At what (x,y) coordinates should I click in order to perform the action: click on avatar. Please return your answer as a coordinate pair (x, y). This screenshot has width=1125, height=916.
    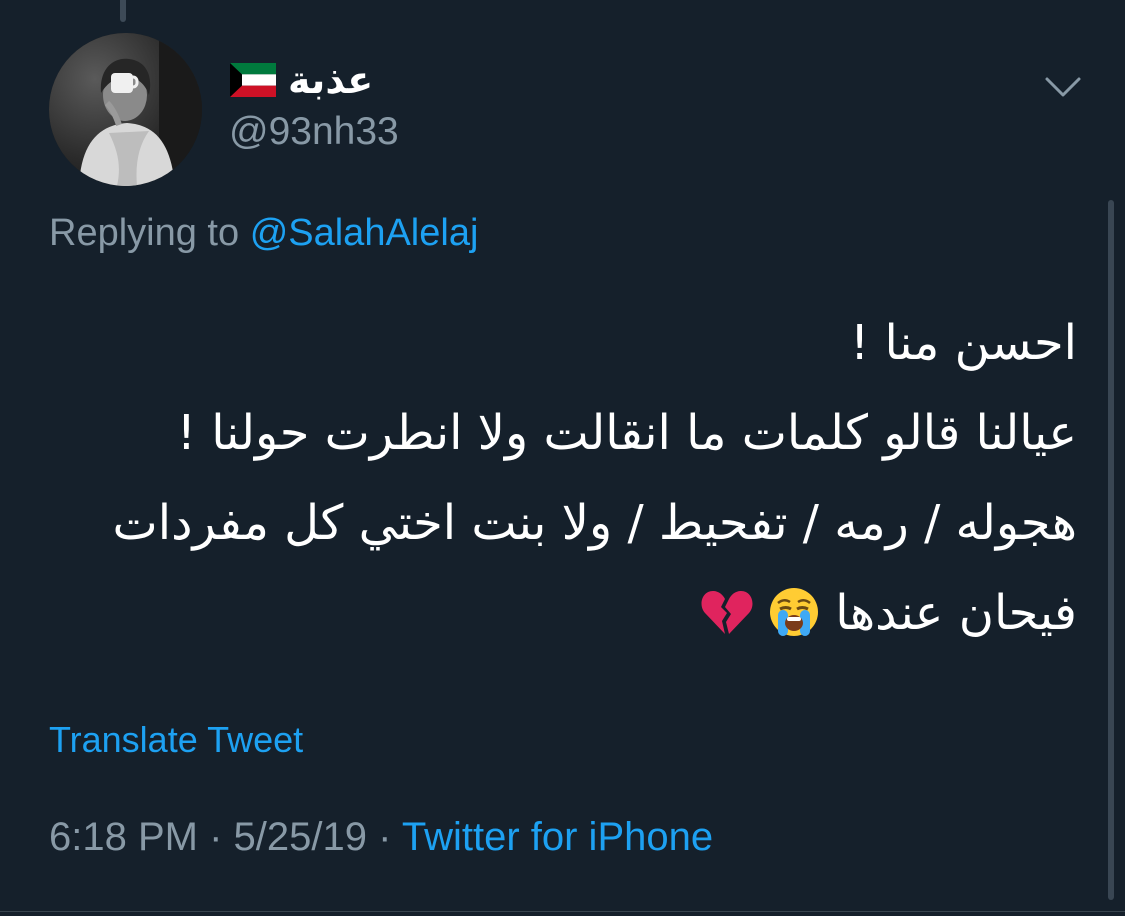
    Looking at the image, I should click on (125, 109).